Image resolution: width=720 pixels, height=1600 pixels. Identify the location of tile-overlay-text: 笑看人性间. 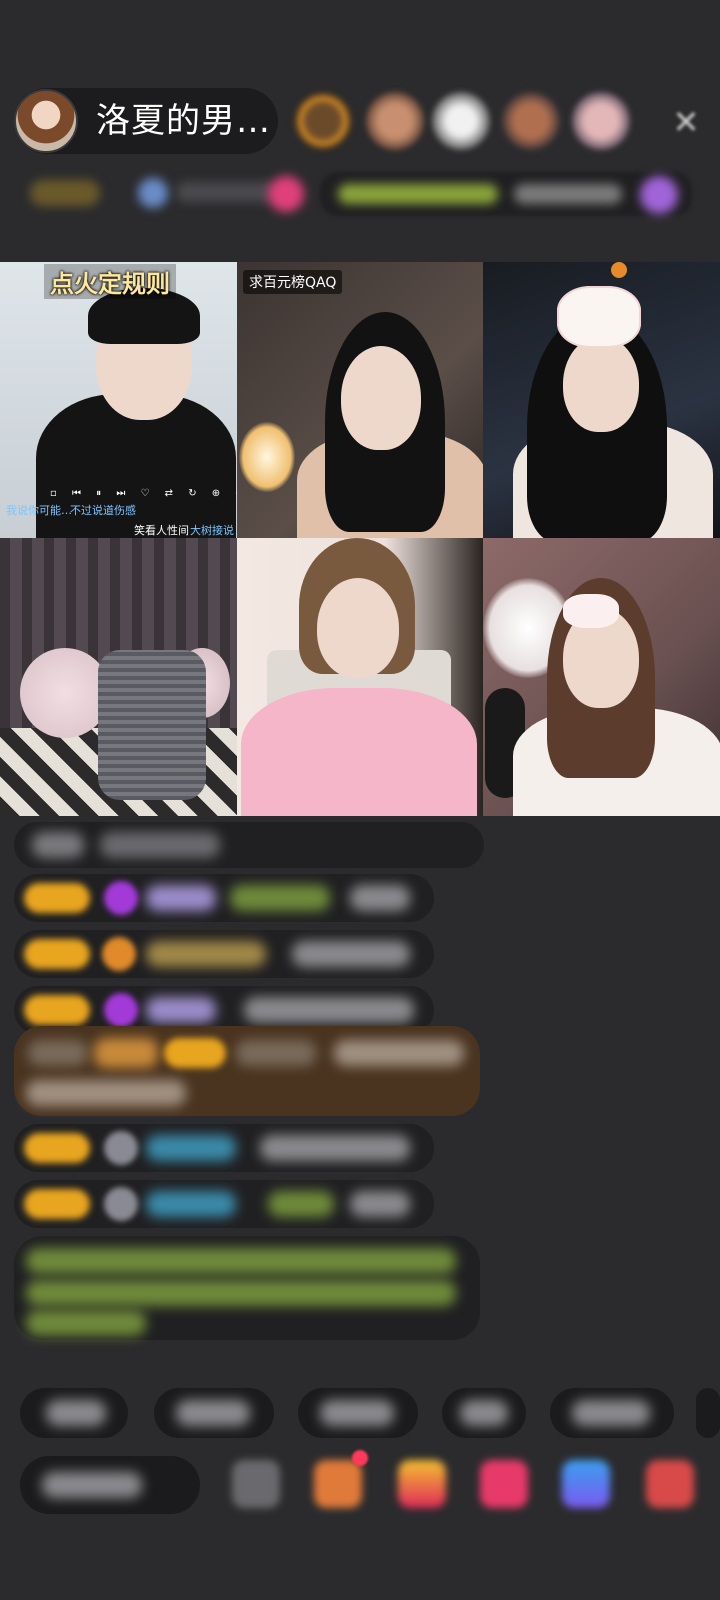
(161, 530).